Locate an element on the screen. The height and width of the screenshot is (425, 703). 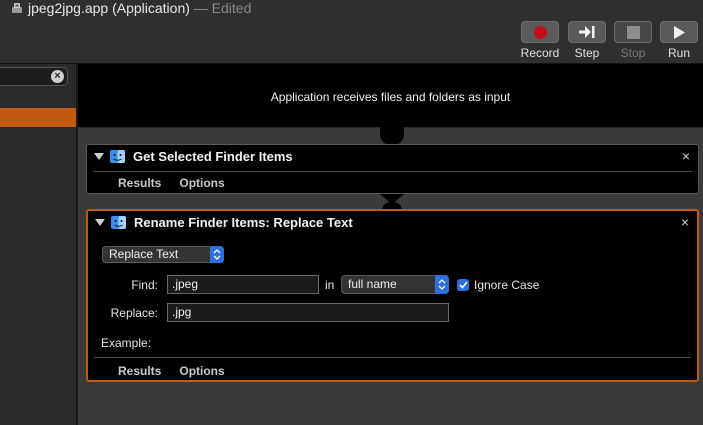
ignore-case-label: Ignore Case is located at coordinates (507, 285).